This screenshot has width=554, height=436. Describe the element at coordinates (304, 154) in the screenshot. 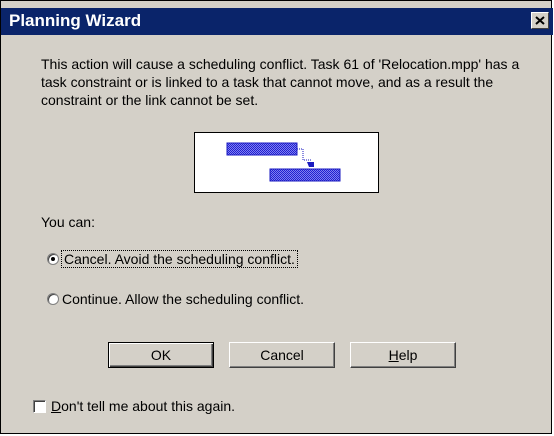

I see `link-line` at that location.